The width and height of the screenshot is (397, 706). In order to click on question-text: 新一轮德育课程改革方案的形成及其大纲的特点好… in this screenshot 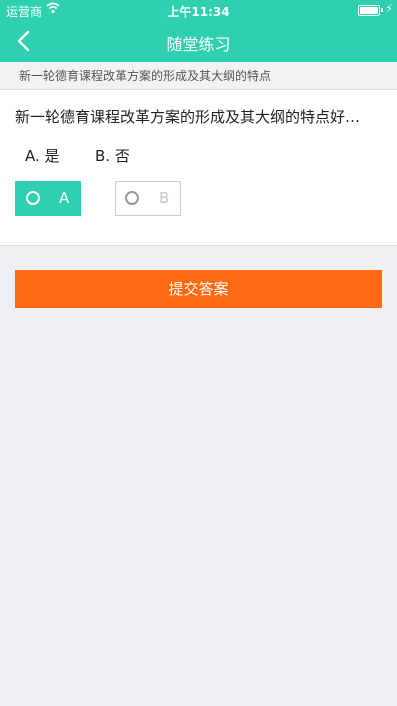, I will do `click(188, 117)`.